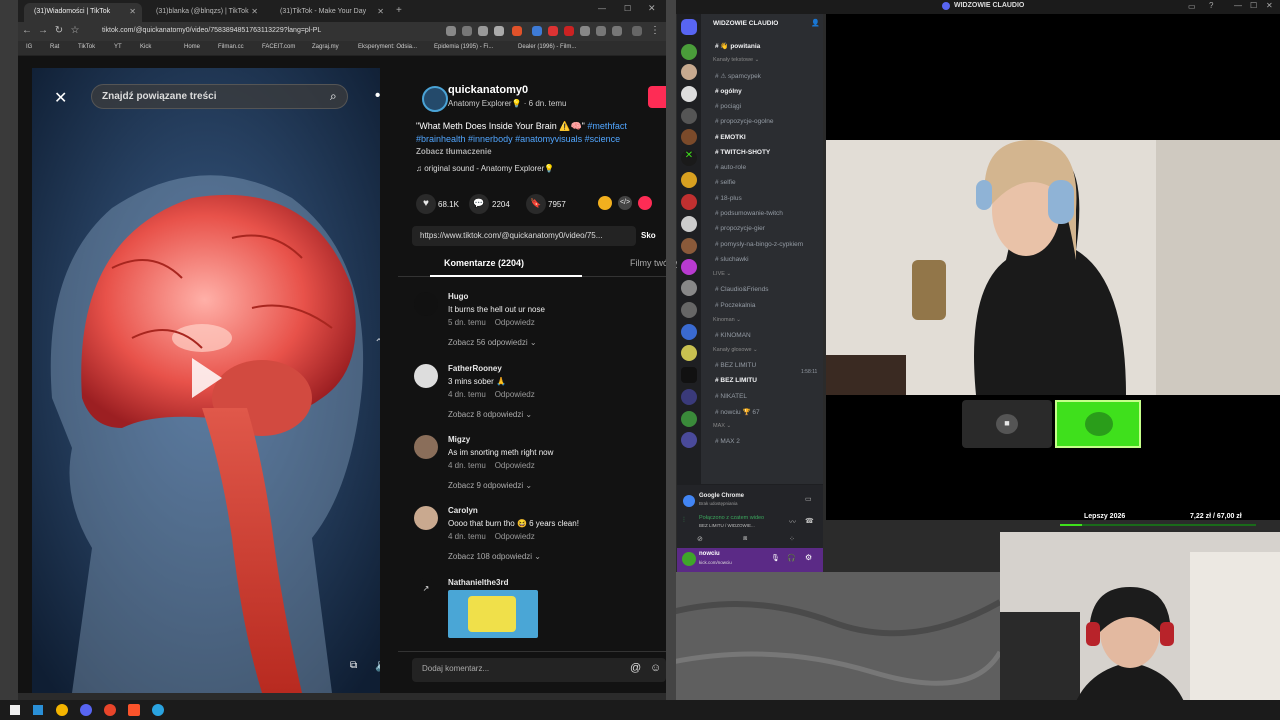 This screenshot has width=1280, height=720. Describe the element at coordinates (377, 95) in the screenshot. I see `more-options-icon: •••` at that location.